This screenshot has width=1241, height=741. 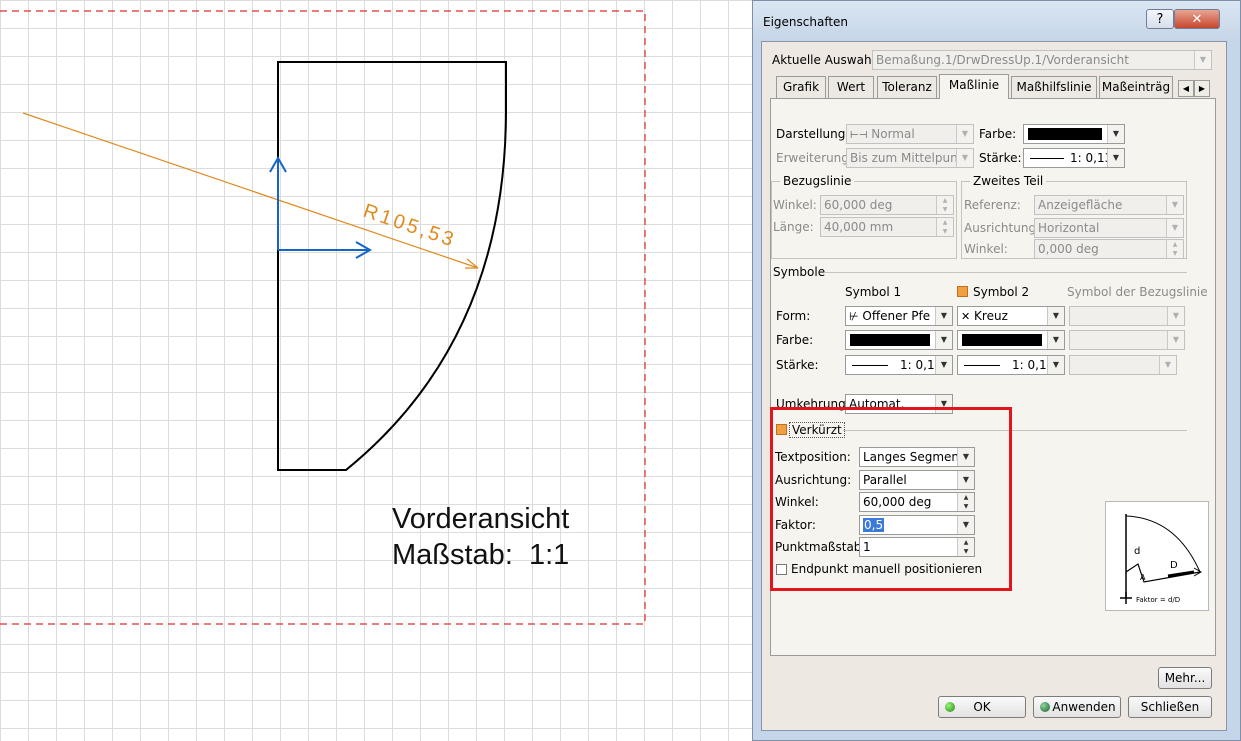 I want to click on verkuerzt-checkbox, so click(x=781, y=429).